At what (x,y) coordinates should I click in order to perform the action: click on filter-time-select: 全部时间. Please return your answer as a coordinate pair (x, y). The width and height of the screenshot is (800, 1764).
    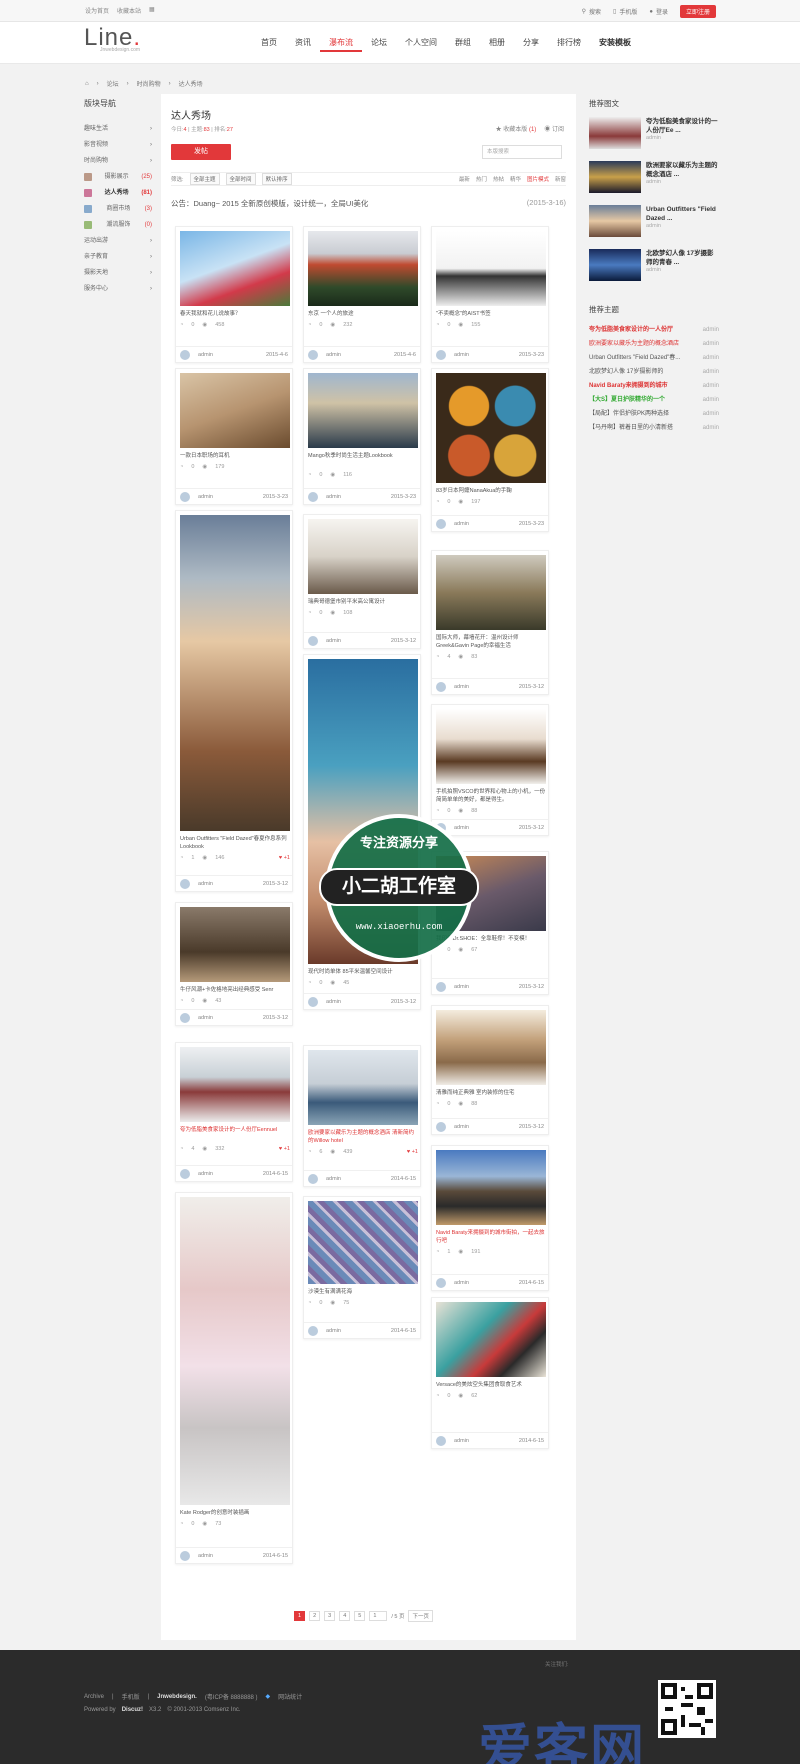
    Looking at the image, I should click on (240, 179).